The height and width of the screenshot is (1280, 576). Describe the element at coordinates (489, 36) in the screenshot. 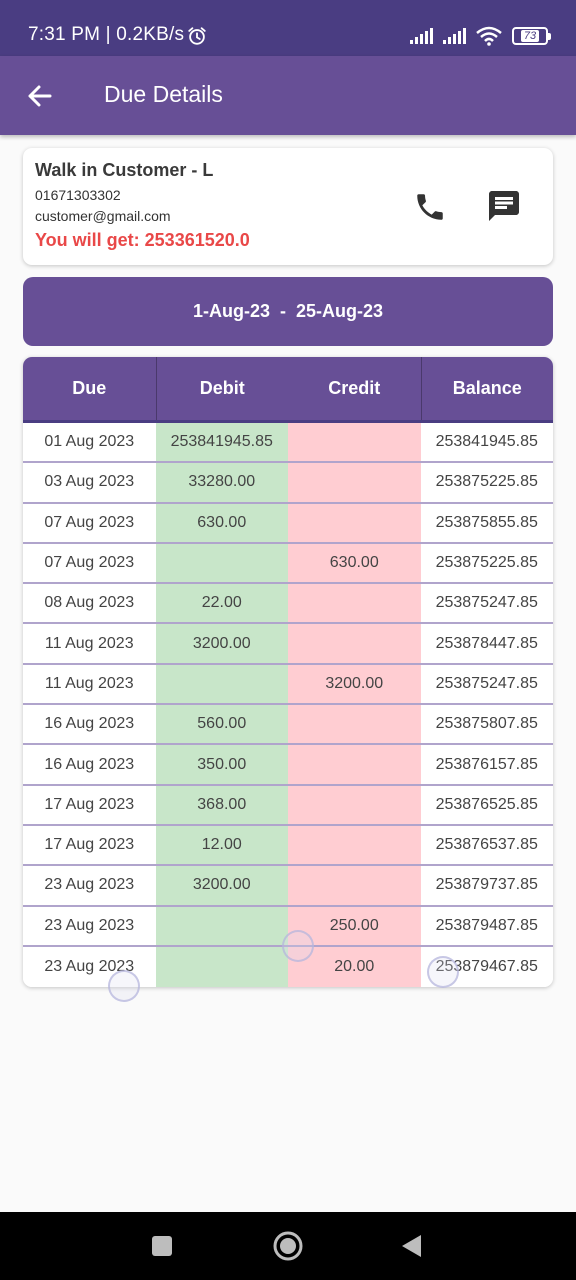

I see `wifi-icon` at that location.